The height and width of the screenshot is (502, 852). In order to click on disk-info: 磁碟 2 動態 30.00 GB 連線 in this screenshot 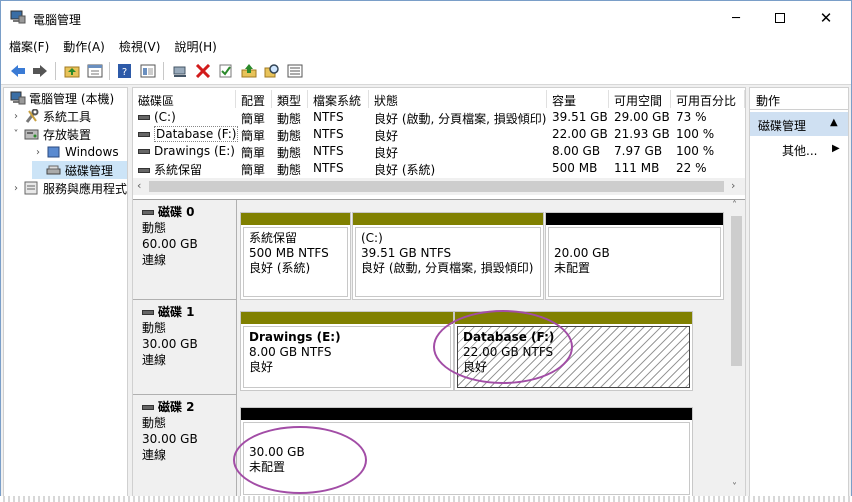, I will do `click(185, 445)`.